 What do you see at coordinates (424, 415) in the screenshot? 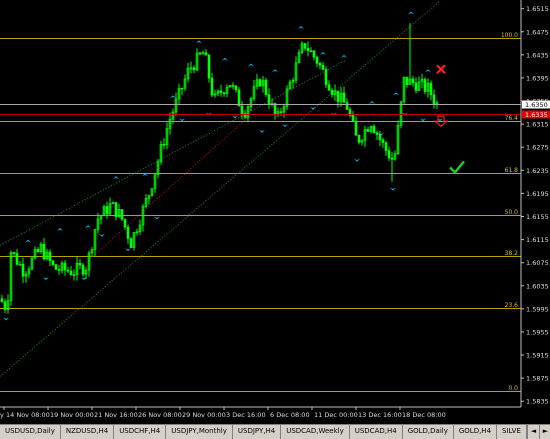
I see `time-tick-label: 18 Dec 08:00` at bounding box center [424, 415].